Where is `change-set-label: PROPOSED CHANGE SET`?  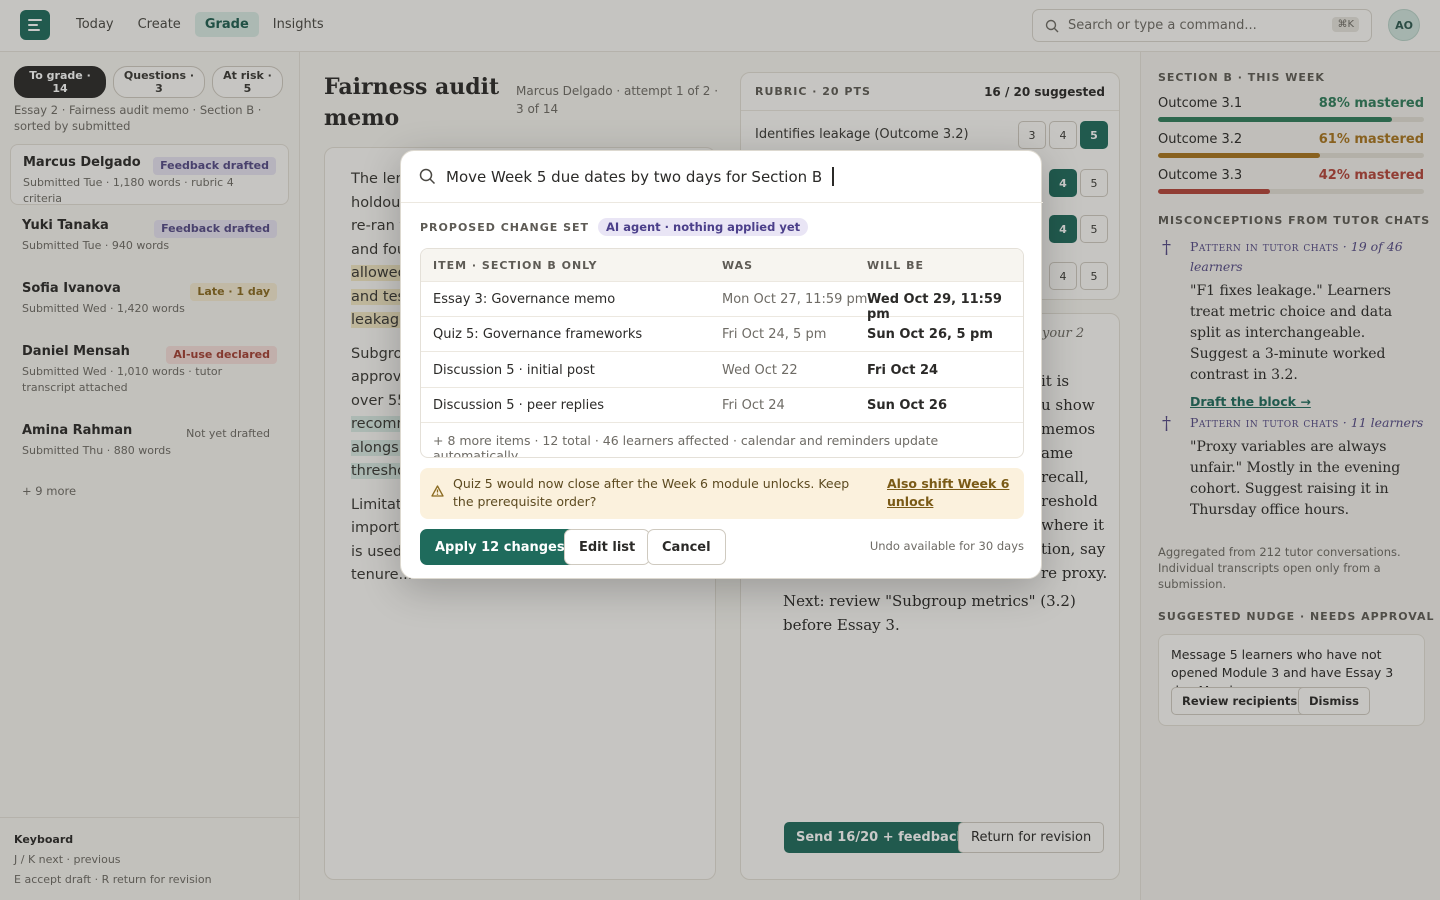 change-set-label: PROPOSED CHANGE SET is located at coordinates (505, 227).